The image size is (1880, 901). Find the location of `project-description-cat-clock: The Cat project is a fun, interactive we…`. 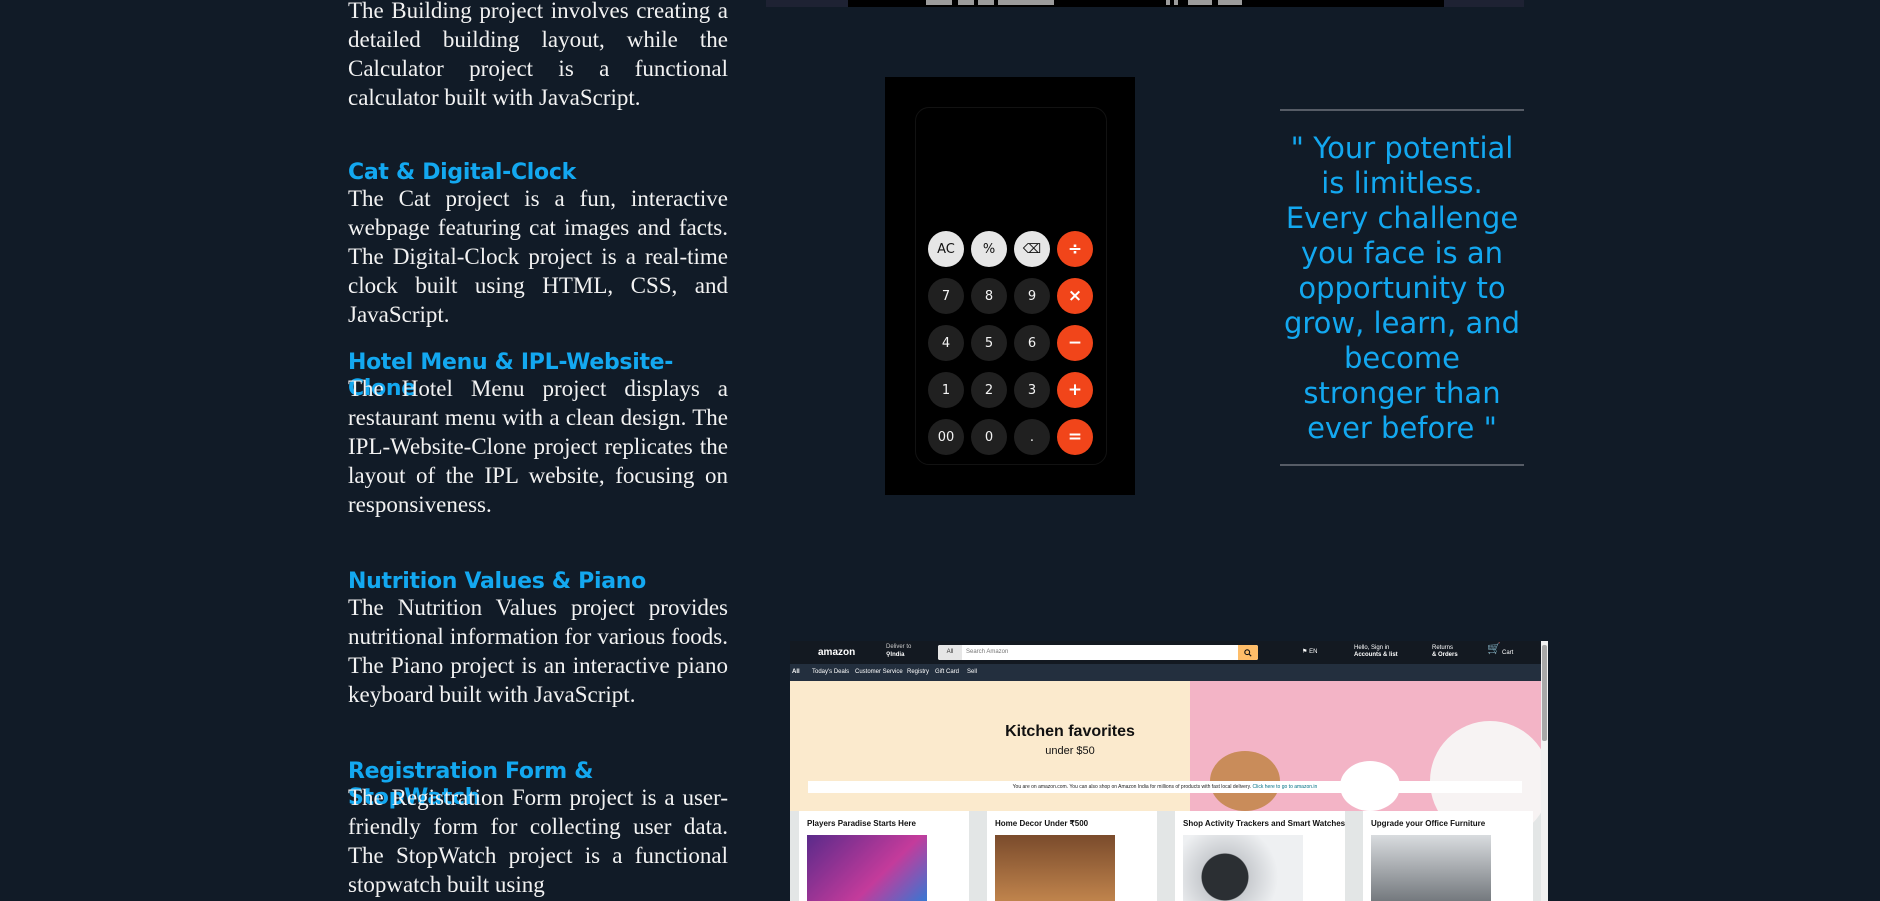

project-description-cat-clock: The Cat project is a fun, interactive we… is located at coordinates (538, 256).